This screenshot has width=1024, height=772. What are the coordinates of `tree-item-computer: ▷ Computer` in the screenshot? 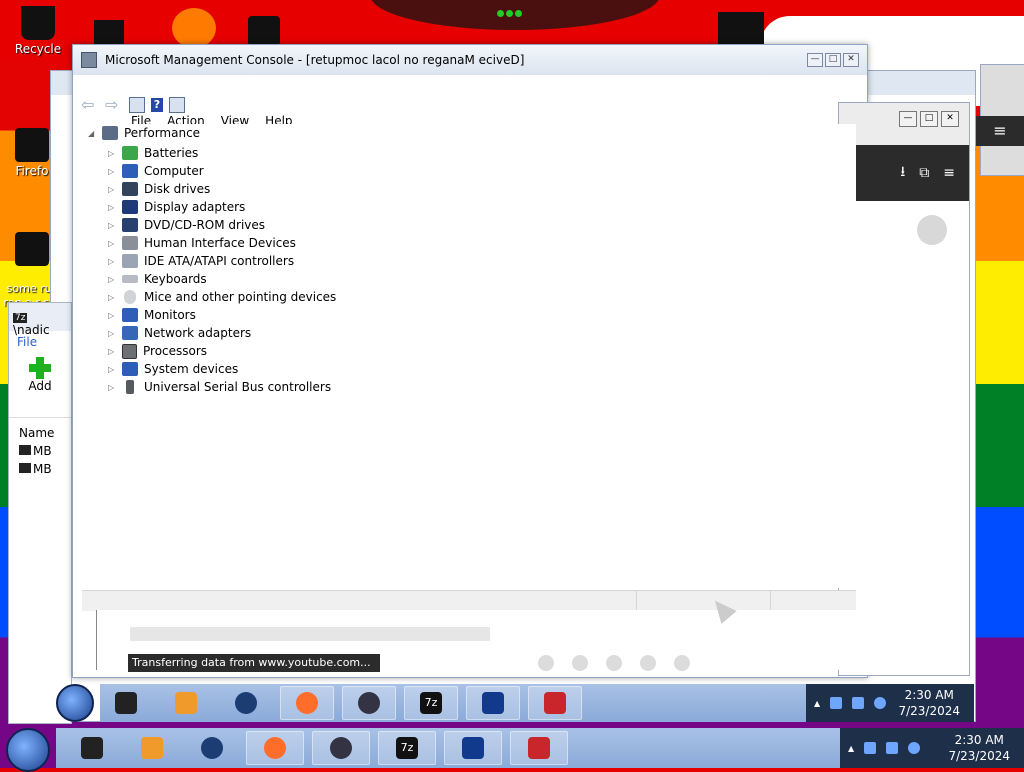 It's located at (156, 171).